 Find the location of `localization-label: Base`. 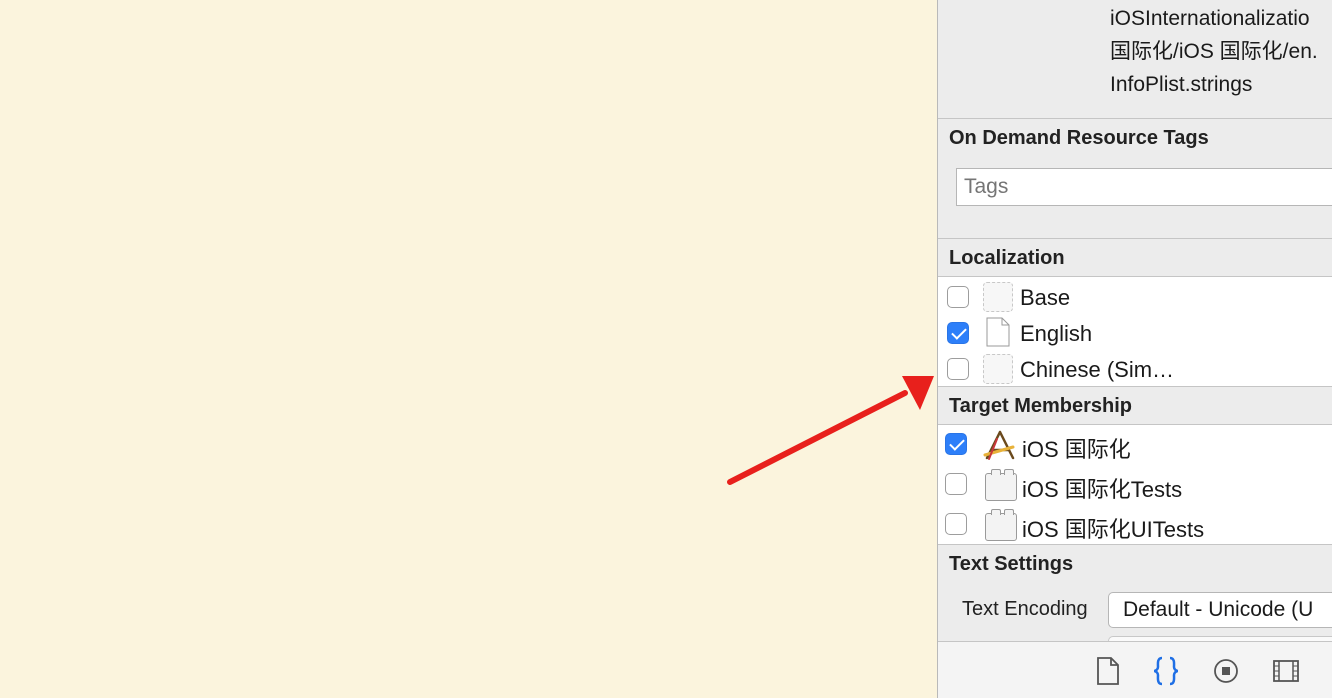

localization-label: Base is located at coordinates (1045, 297).